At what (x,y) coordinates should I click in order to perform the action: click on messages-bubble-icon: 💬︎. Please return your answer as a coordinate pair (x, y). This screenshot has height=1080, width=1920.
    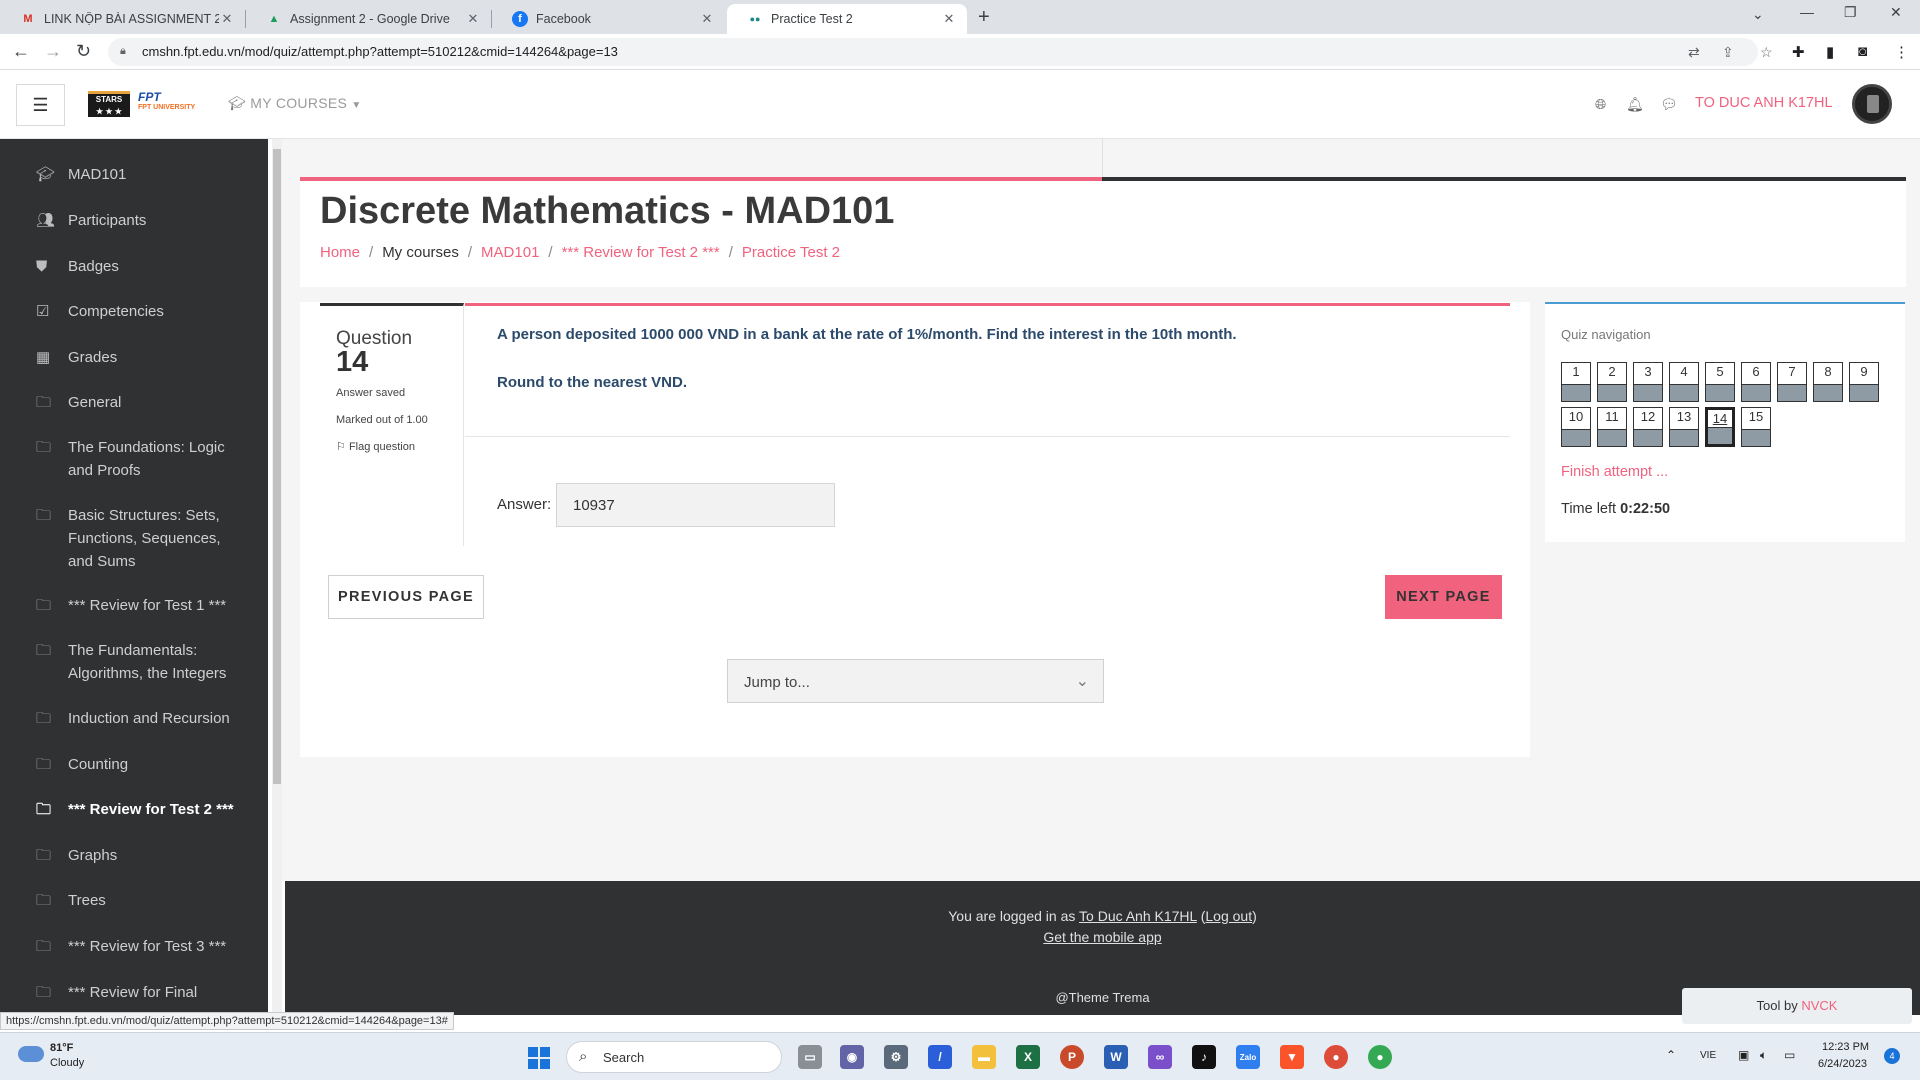
    Looking at the image, I should click on (1669, 104).